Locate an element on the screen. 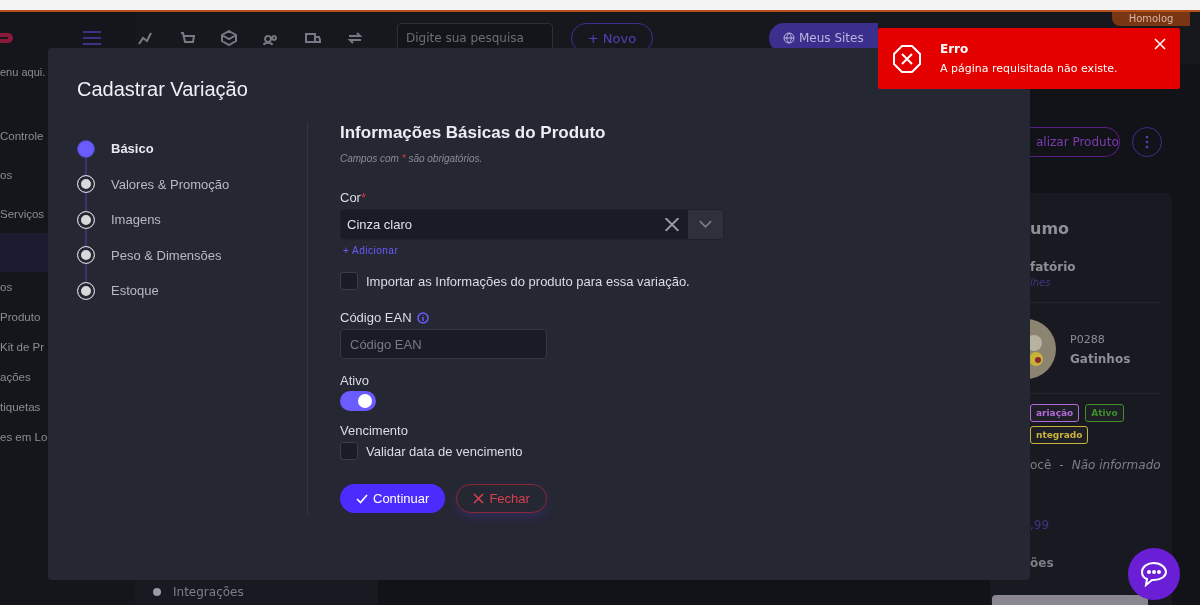 The height and width of the screenshot is (605, 1200). status-tag: Ativo is located at coordinates (1104, 413).